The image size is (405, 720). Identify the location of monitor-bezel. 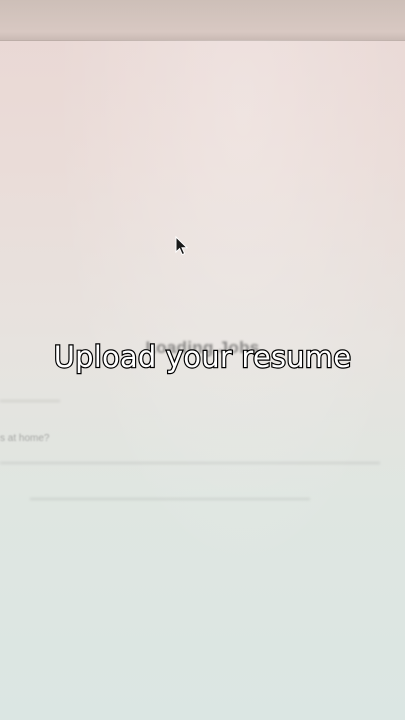
(202, 20).